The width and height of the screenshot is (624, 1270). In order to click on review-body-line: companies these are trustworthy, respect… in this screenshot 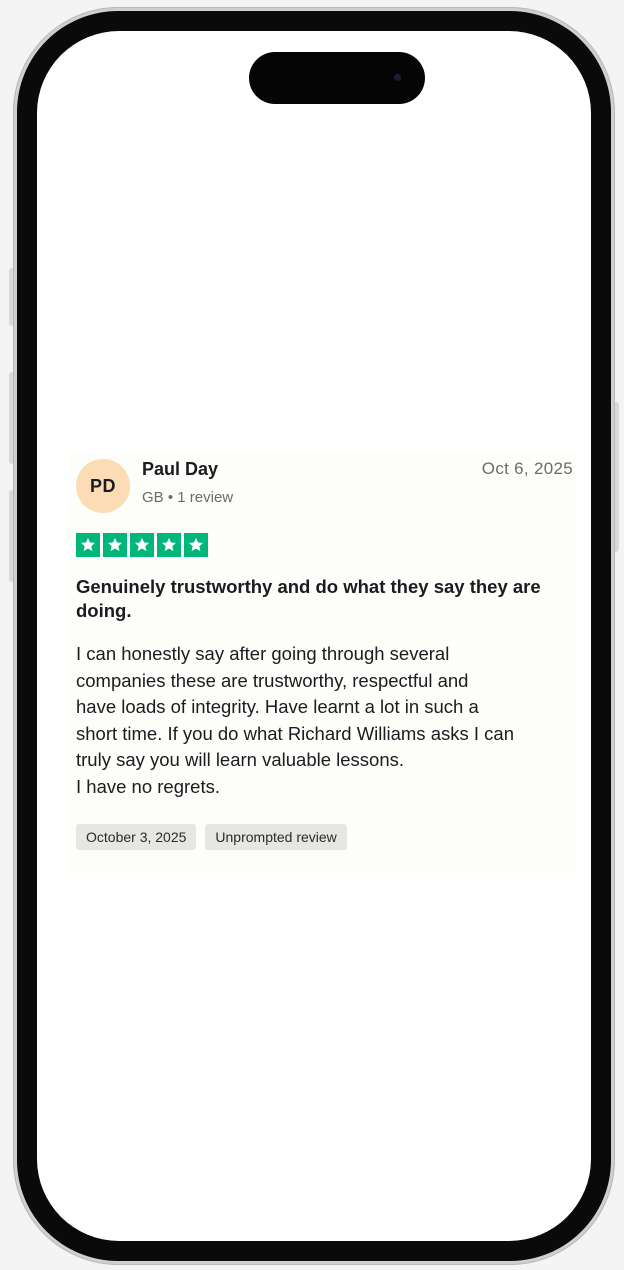, I will do `click(272, 680)`.